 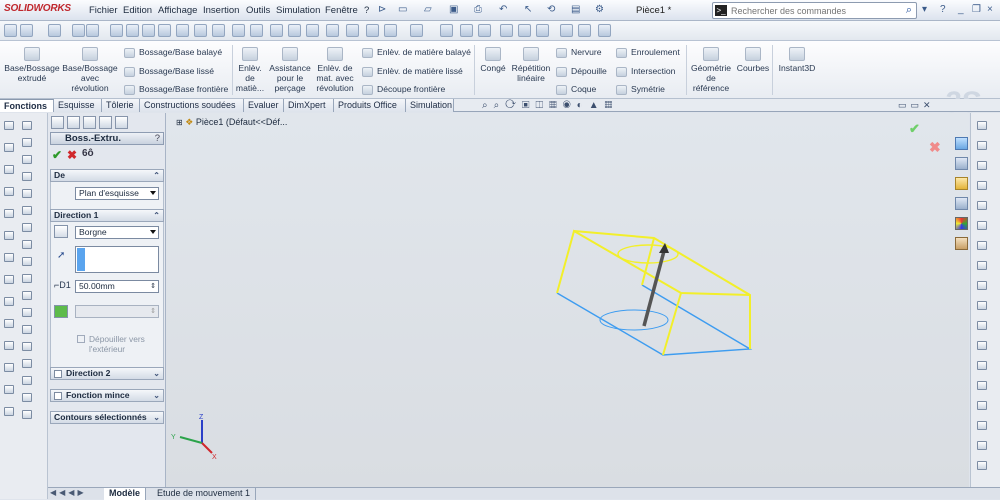 I want to click on menu-affichage: Affichage, so click(x=177, y=10).